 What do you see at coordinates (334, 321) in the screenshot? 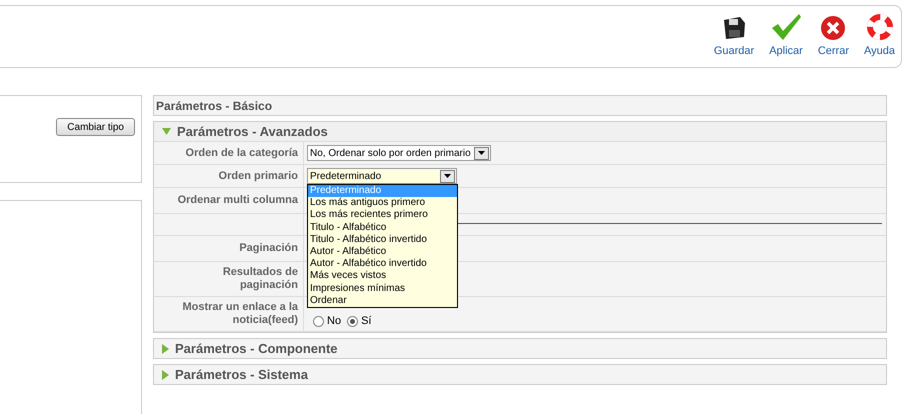
I see `radio-label: No` at bounding box center [334, 321].